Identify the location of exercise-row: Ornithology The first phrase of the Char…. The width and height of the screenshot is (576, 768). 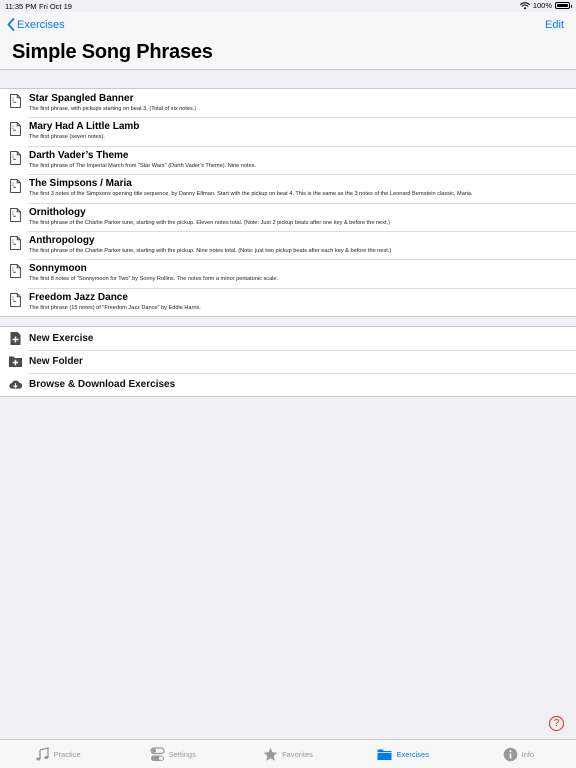
(288, 216).